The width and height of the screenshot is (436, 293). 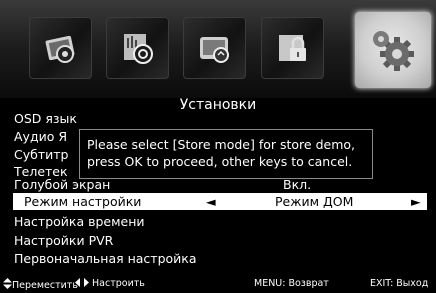 What do you see at coordinates (63, 240) in the screenshot?
I see `menu-item-pvr-settings: Настройки PVR` at bounding box center [63, 240].